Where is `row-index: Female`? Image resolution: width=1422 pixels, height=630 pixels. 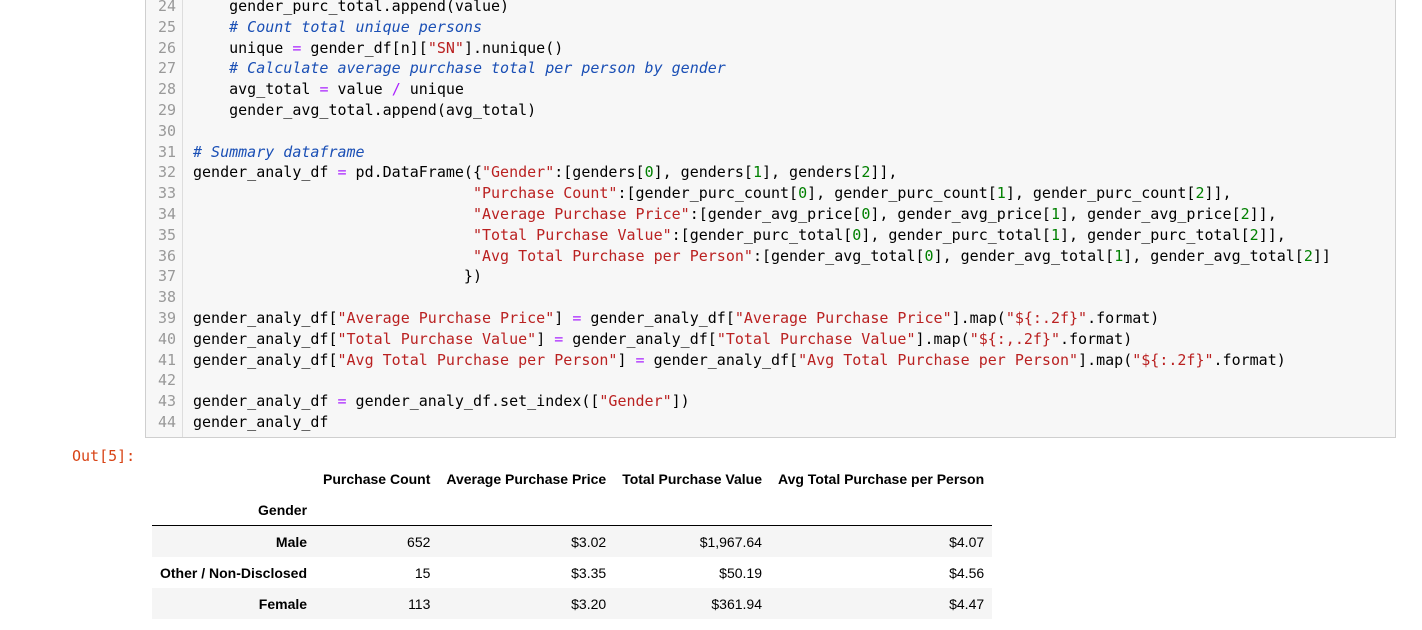 row-index: Female is located at coordinates (283, 603).